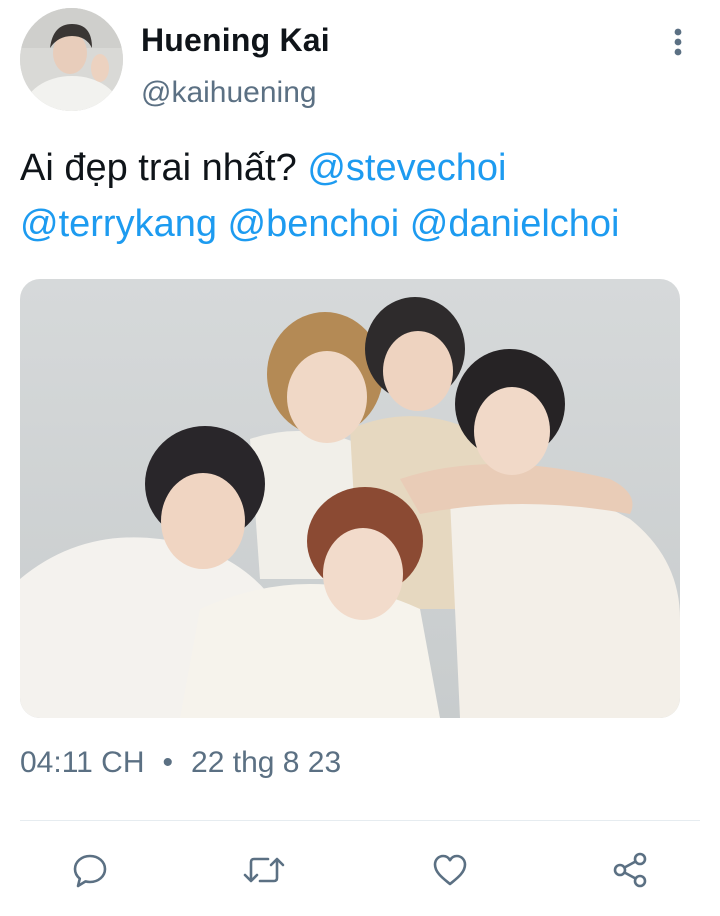 The width and height of the screenshot is (720, 916). What do you see at coordinates (360, 60) in the screenshot?
I see `tweet-header: Huening Kai @kaihuening` at bounding box center [360, 60].